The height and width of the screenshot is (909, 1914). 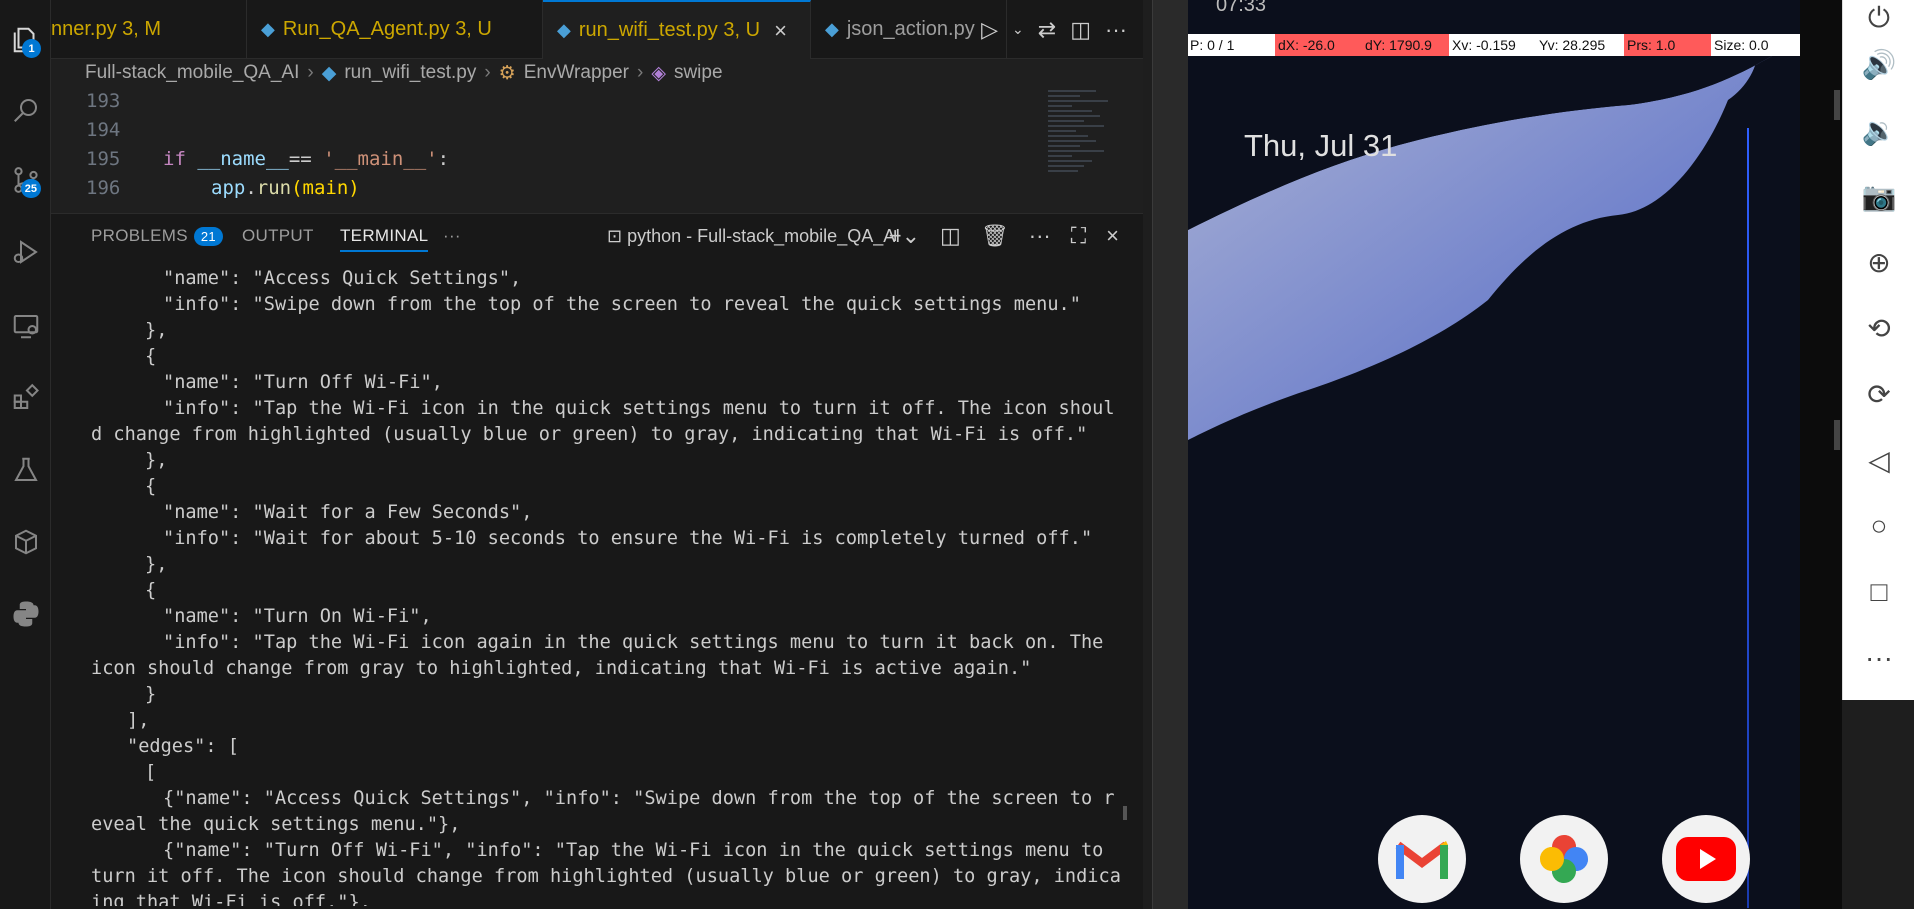 I want to click on editor-actions: ▷ ⌄ ⇄ ◫ ···, so click(x=1062, y=29).